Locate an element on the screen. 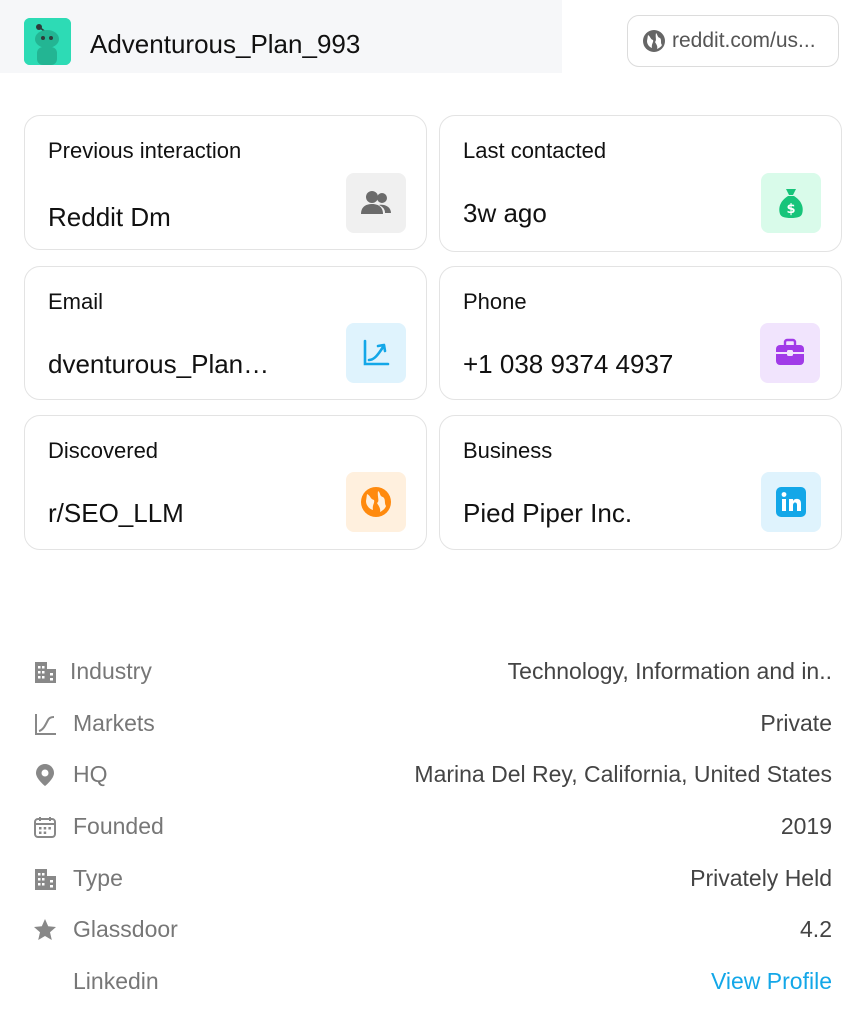 The width and height of the screenshot is (867, 1024). detail-label: Type is located at coordinates (98, 878).